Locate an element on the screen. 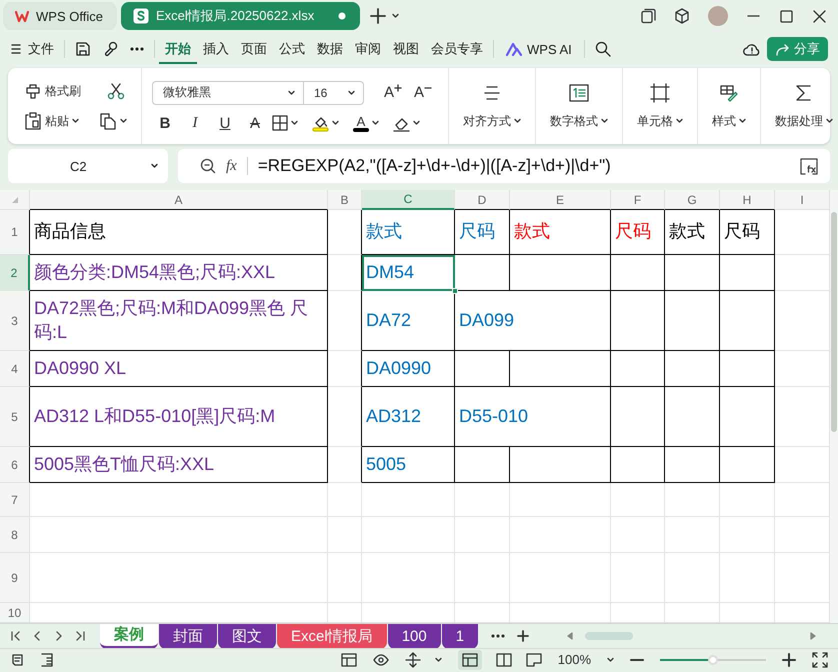 The width and height of the screenshot is (838, 672). cell-frame-icon is located at coordinates (660, 92).